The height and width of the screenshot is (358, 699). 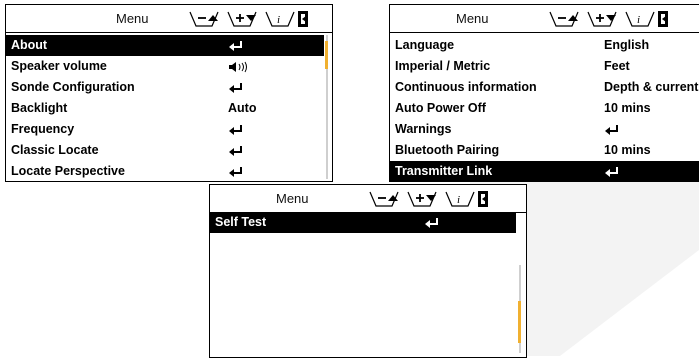 What do you see at coordinates (165, 66) in the screenshot?
I see `menu-item-speaker-volume: Speaker volume` at bounding box center [165, 66].